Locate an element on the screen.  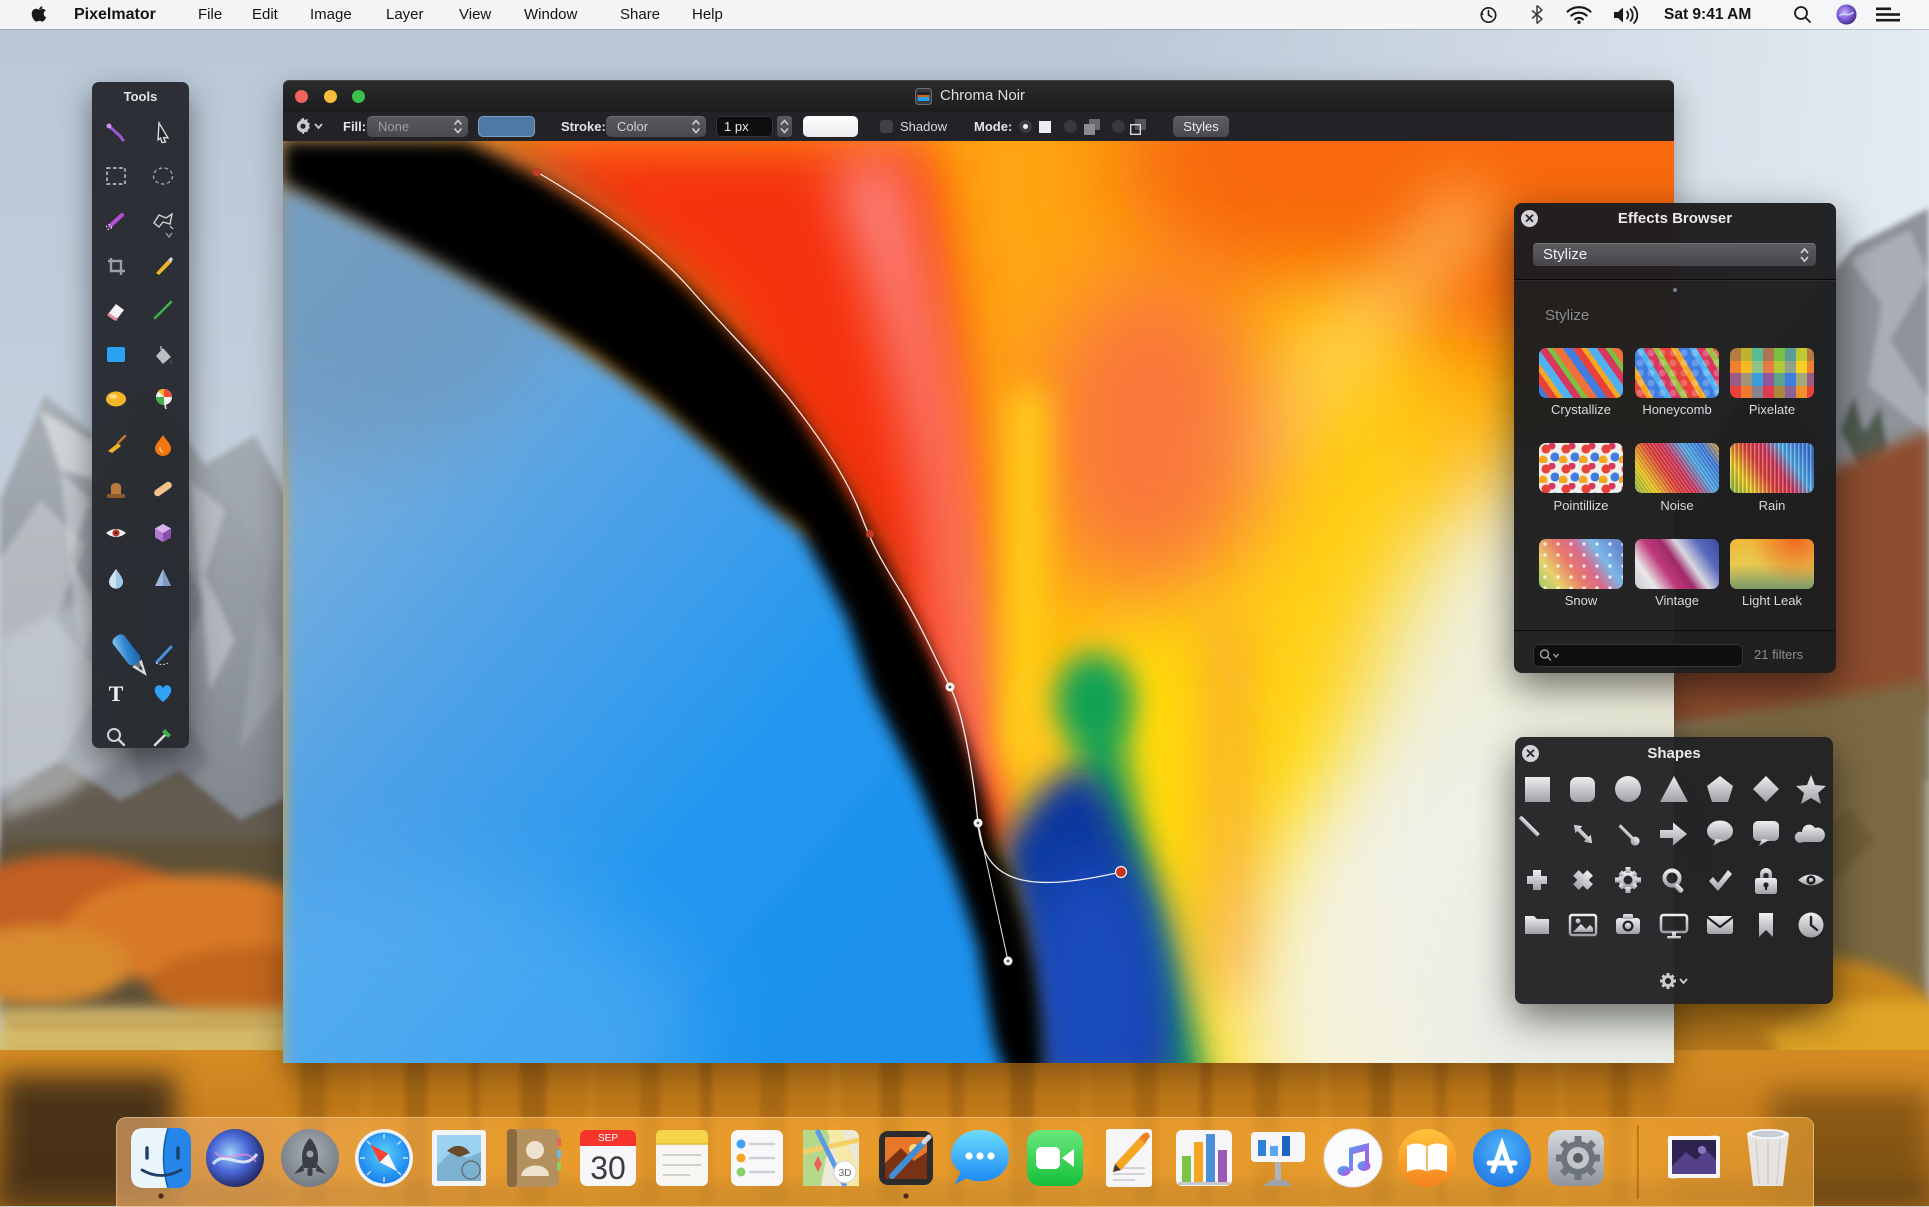
svg-text: 3D is located at coordinates (845, 1173).